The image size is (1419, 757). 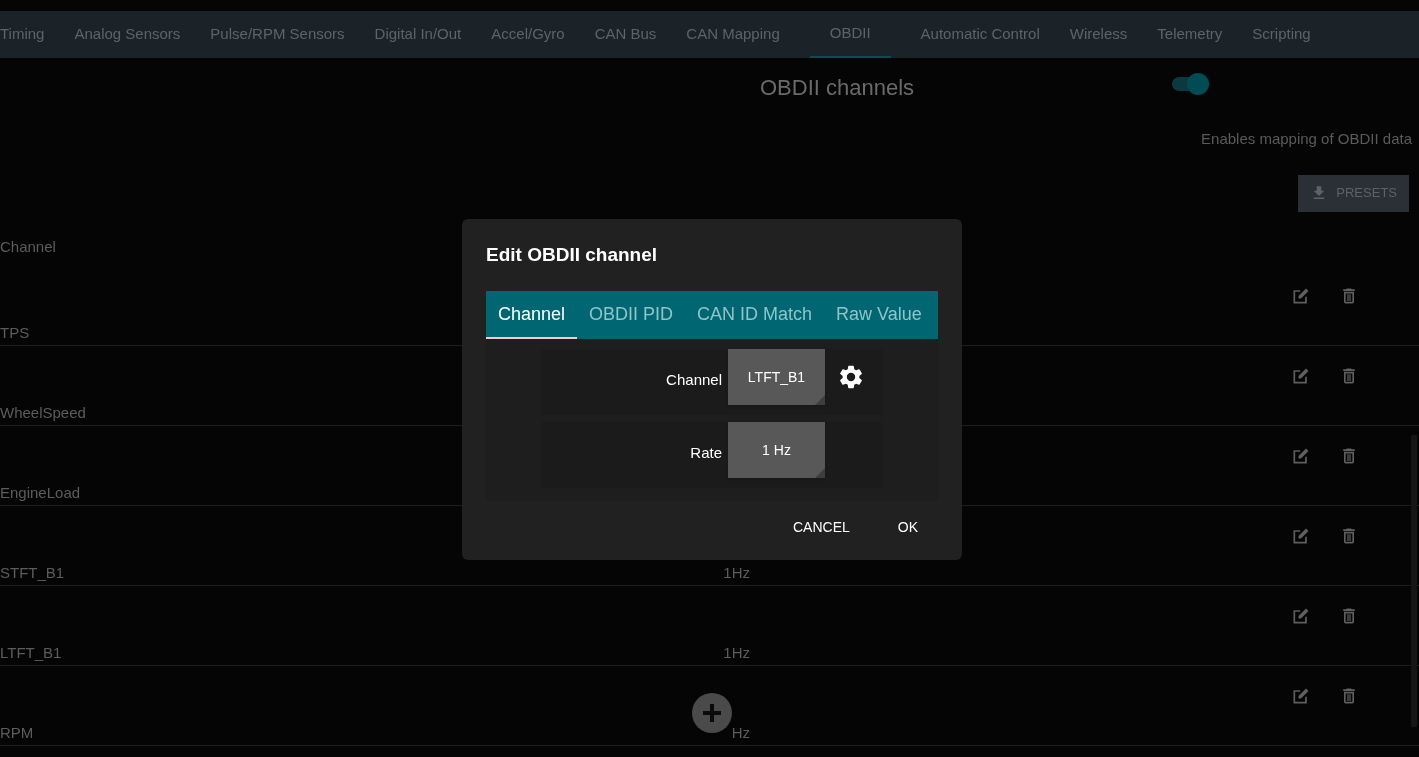 I want to click on table-cell-text: RPM, so click(x=17, y=732).